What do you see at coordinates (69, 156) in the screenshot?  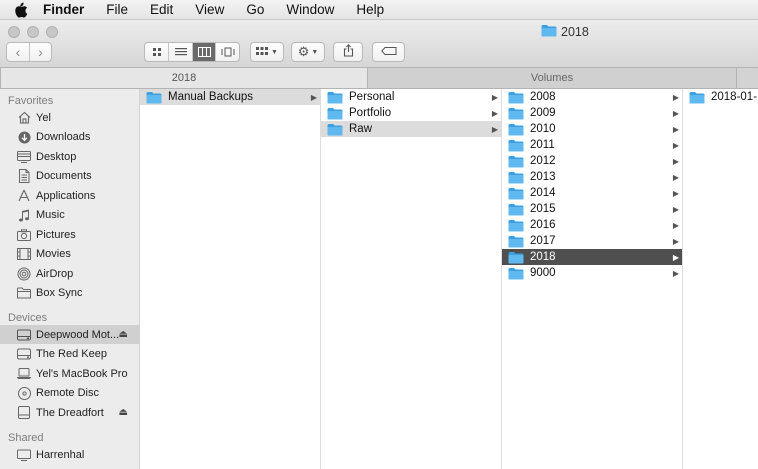 I see `sidebar-item-desktop: Desktop` at bounding box center [69, 156].